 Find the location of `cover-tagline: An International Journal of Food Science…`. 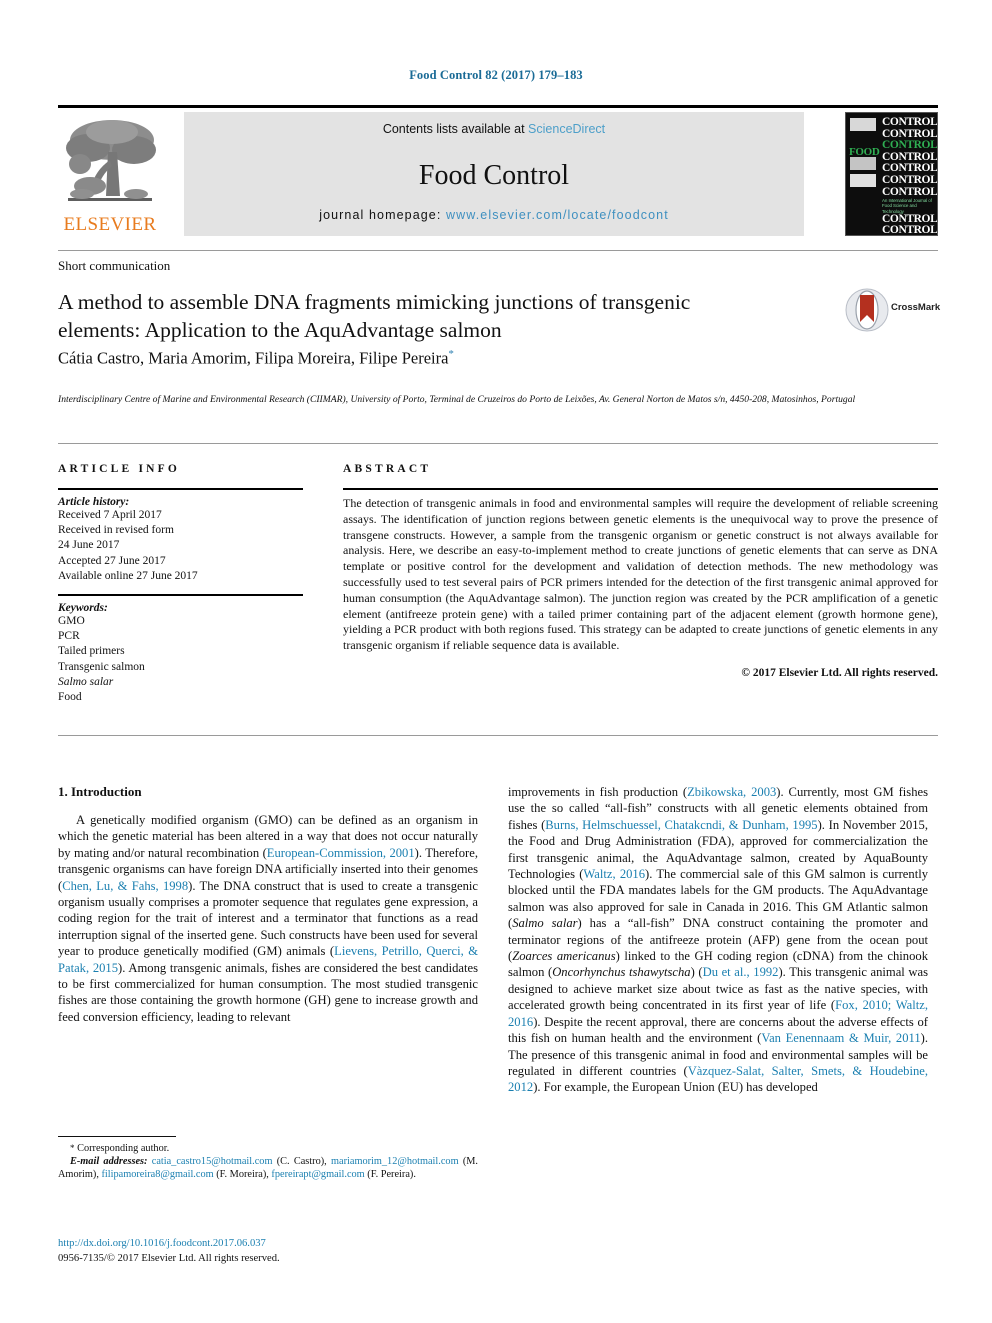

cover-tagline: An International Journal of Food Science… is located at coordinates (907, 206).